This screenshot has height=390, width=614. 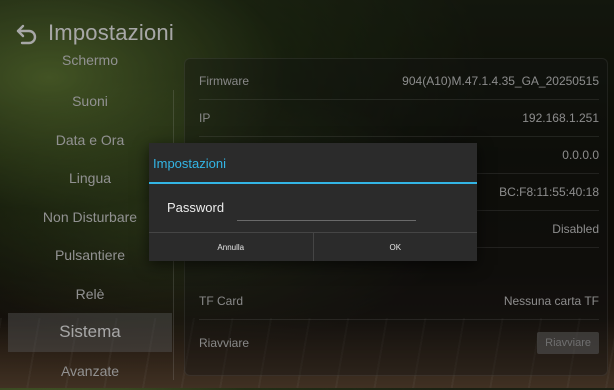 I want to click on password-label: Password, so click(x=195, y=207).